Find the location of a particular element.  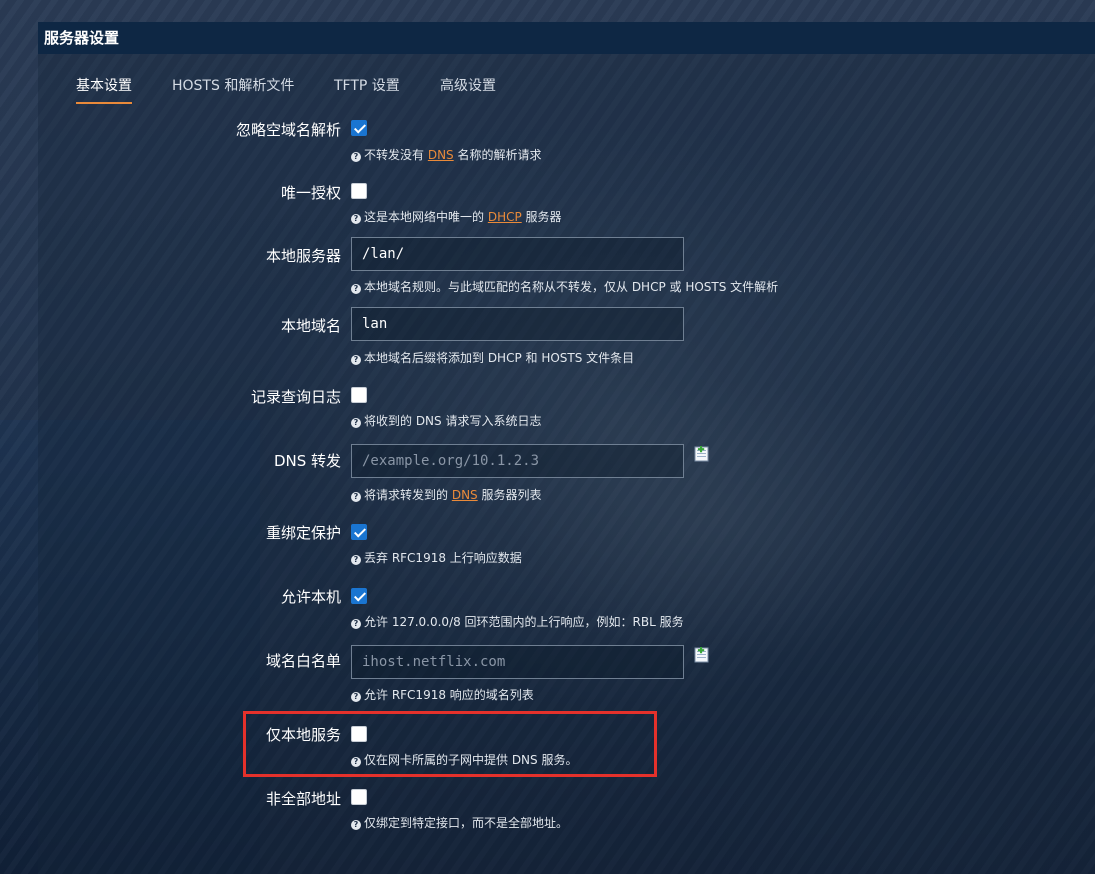

tab-hosts-files: HOSTS 和解析文件 is located at coordinates (233, 87).